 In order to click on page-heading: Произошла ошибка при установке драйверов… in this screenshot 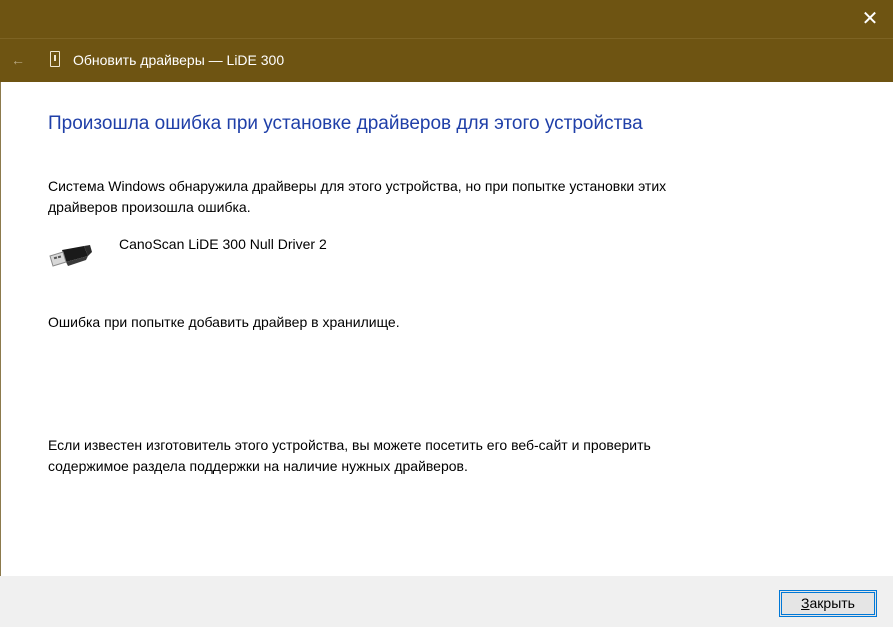, I will do `click(345, 123)`.